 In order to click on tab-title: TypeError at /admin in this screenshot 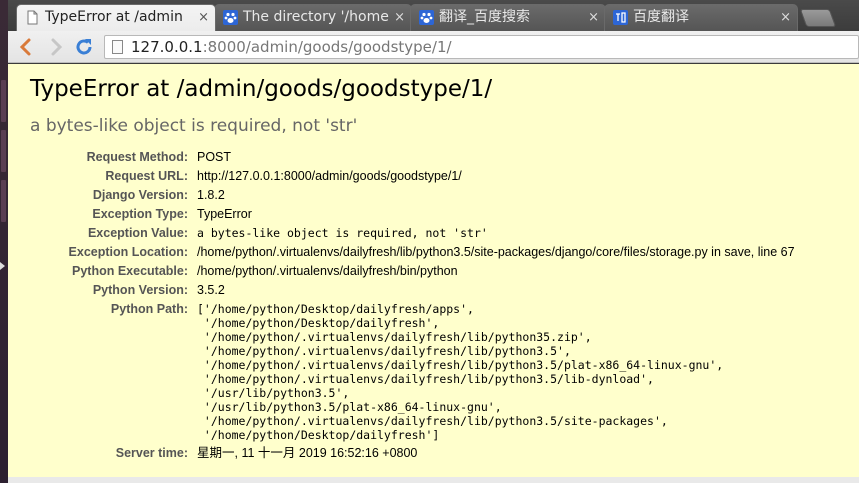, I will do `click(114, 17)`.